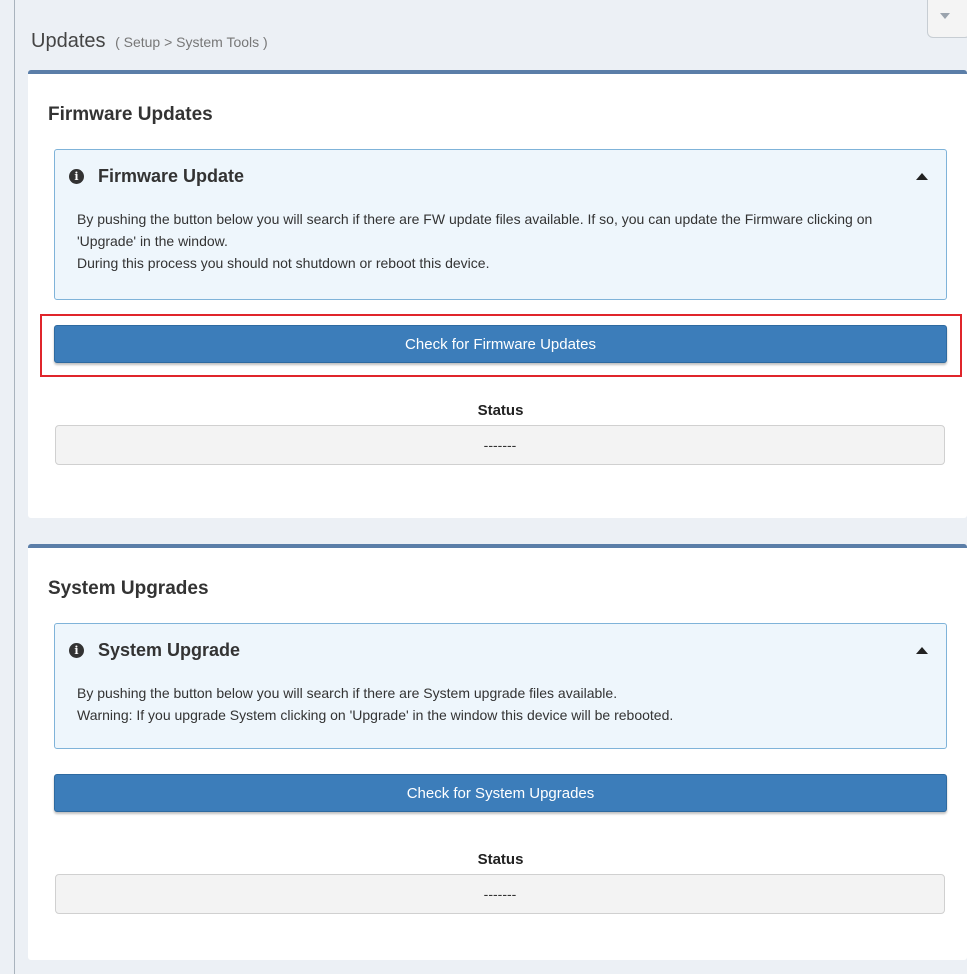  What do you see at coordinates (491, 36) in the screenshot?
I see `content-header: Updates ( Setup > System Tools )` at bounding box center [491, 36].